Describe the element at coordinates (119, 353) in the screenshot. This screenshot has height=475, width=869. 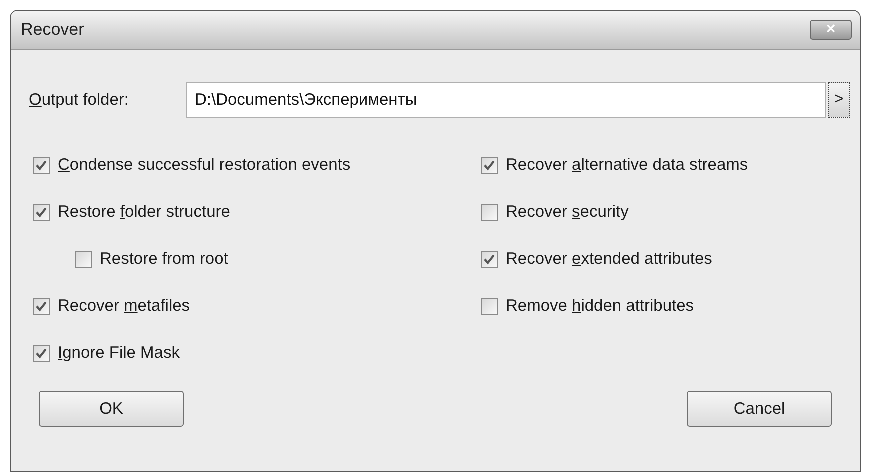
I see `option-label: Ignore File Mask` at that location.